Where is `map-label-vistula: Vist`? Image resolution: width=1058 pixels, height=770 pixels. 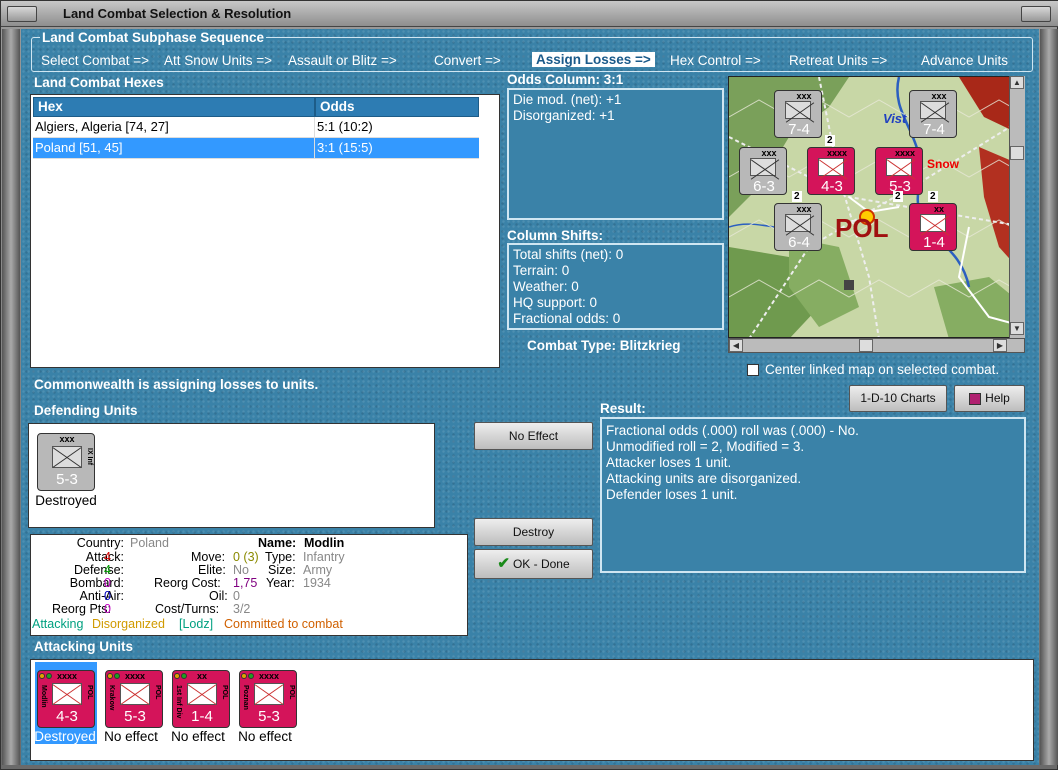 map-label-vistula: Vist is located at coordinates (895, 118).